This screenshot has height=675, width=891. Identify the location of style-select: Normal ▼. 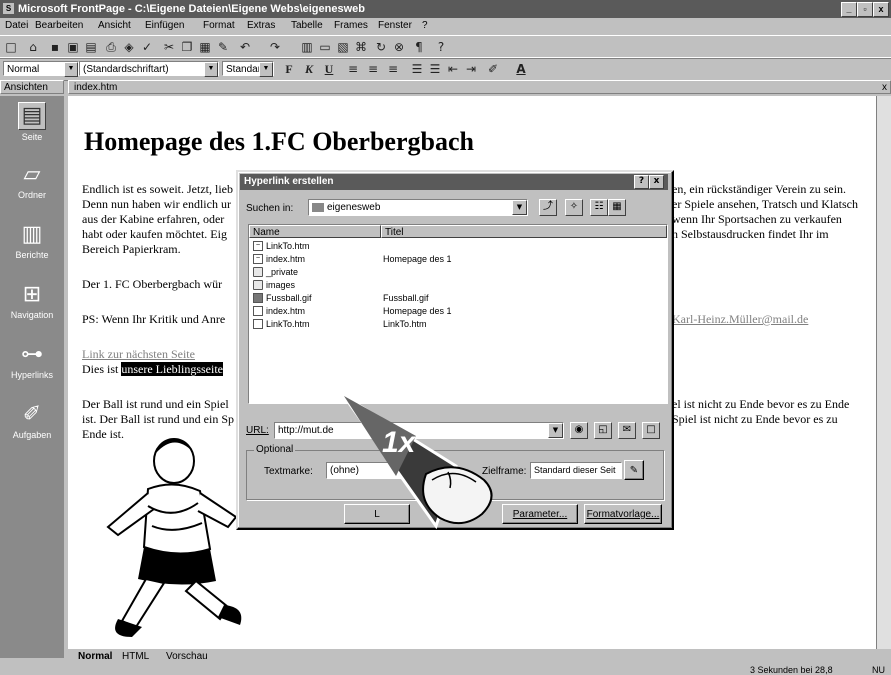
(41, 69).